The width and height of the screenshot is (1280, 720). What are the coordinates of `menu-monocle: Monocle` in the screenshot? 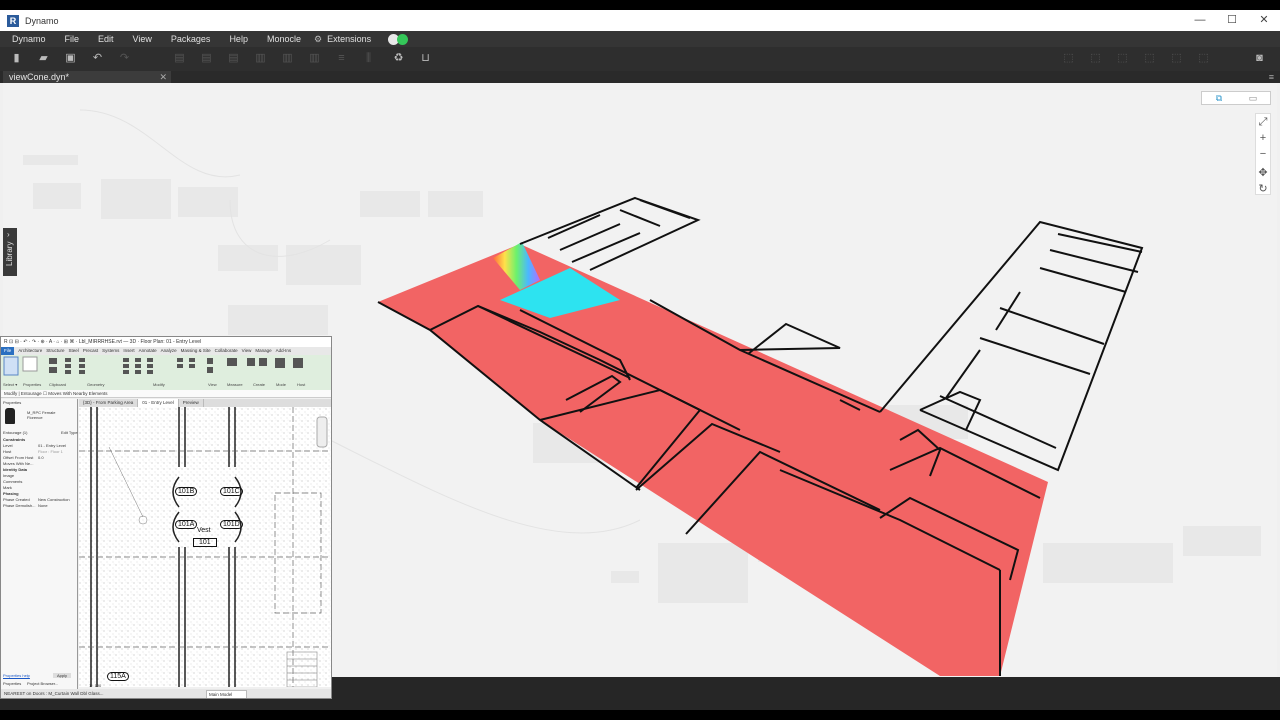 It's located at (284, 39).